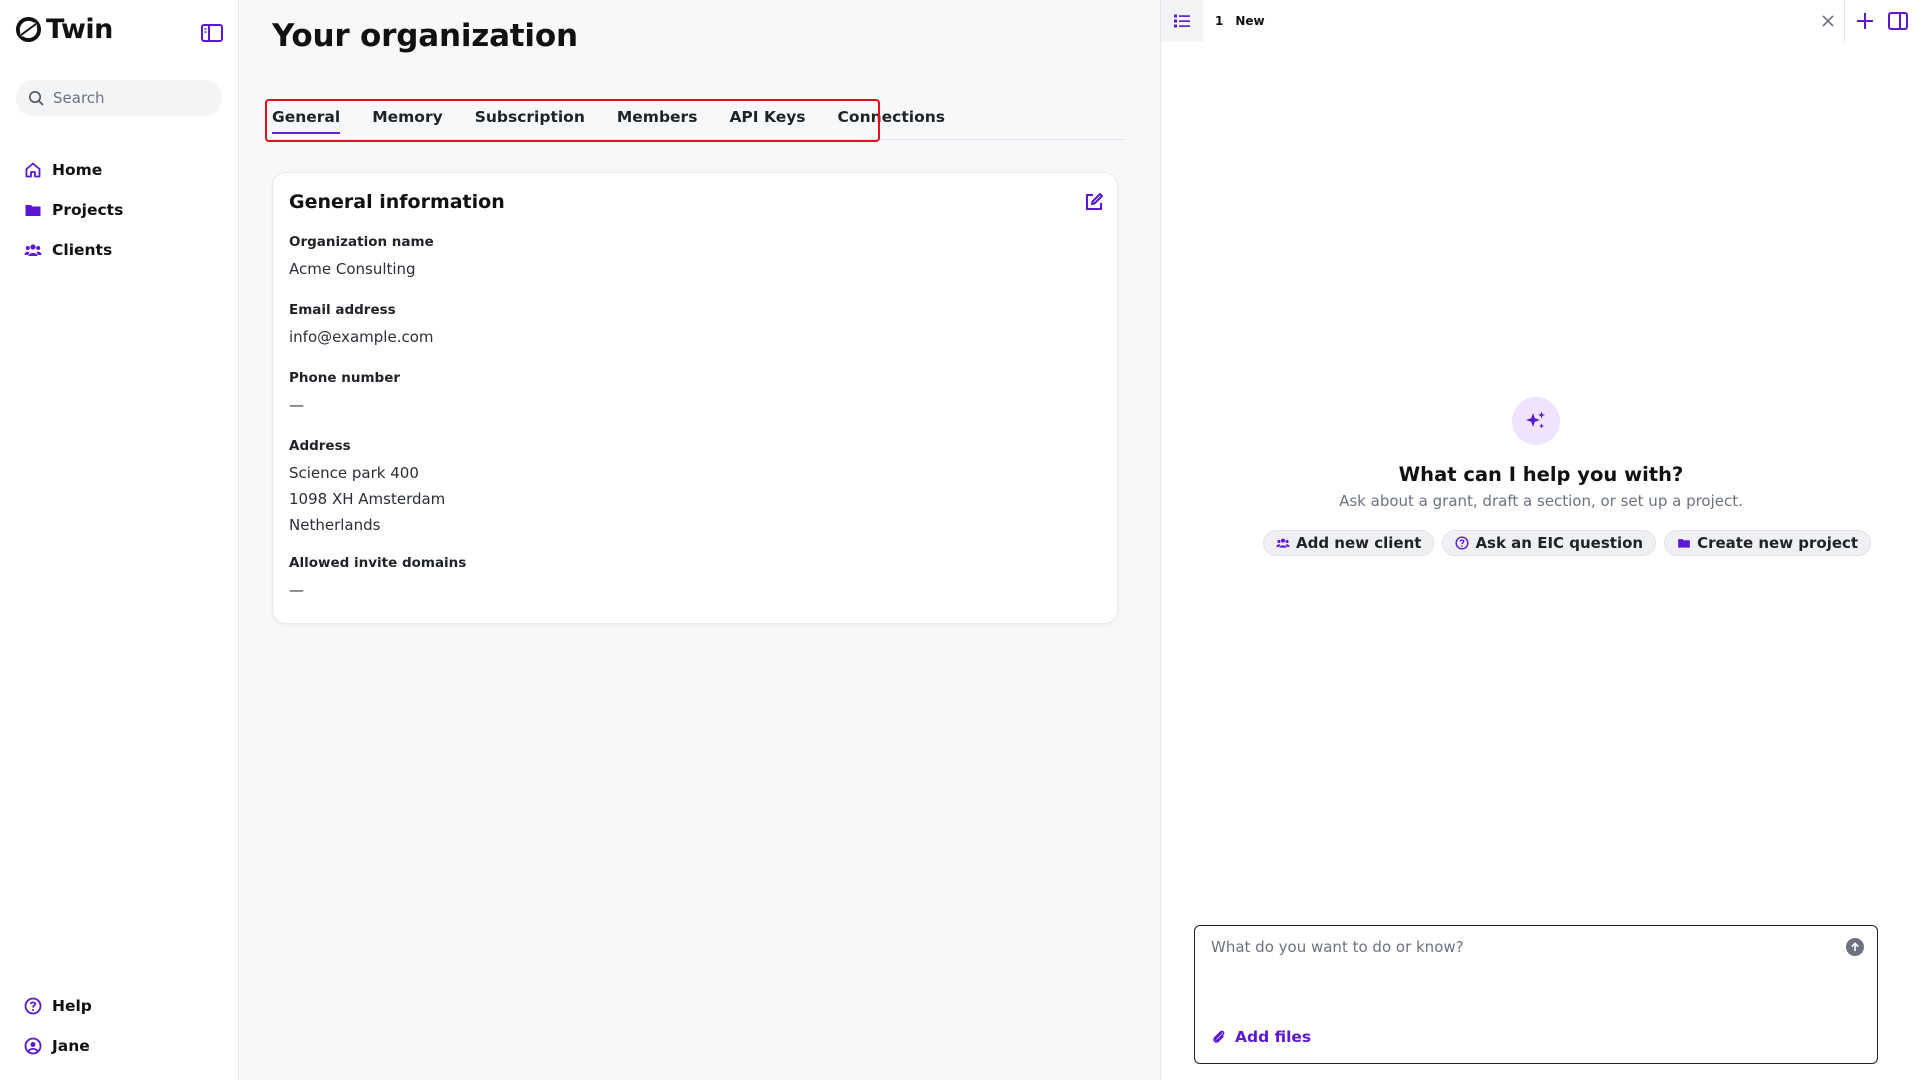 Image resolution: width=1920 pixels, height=1080 pixels. I want to click on toolbar-divider, so click(1844, 21).